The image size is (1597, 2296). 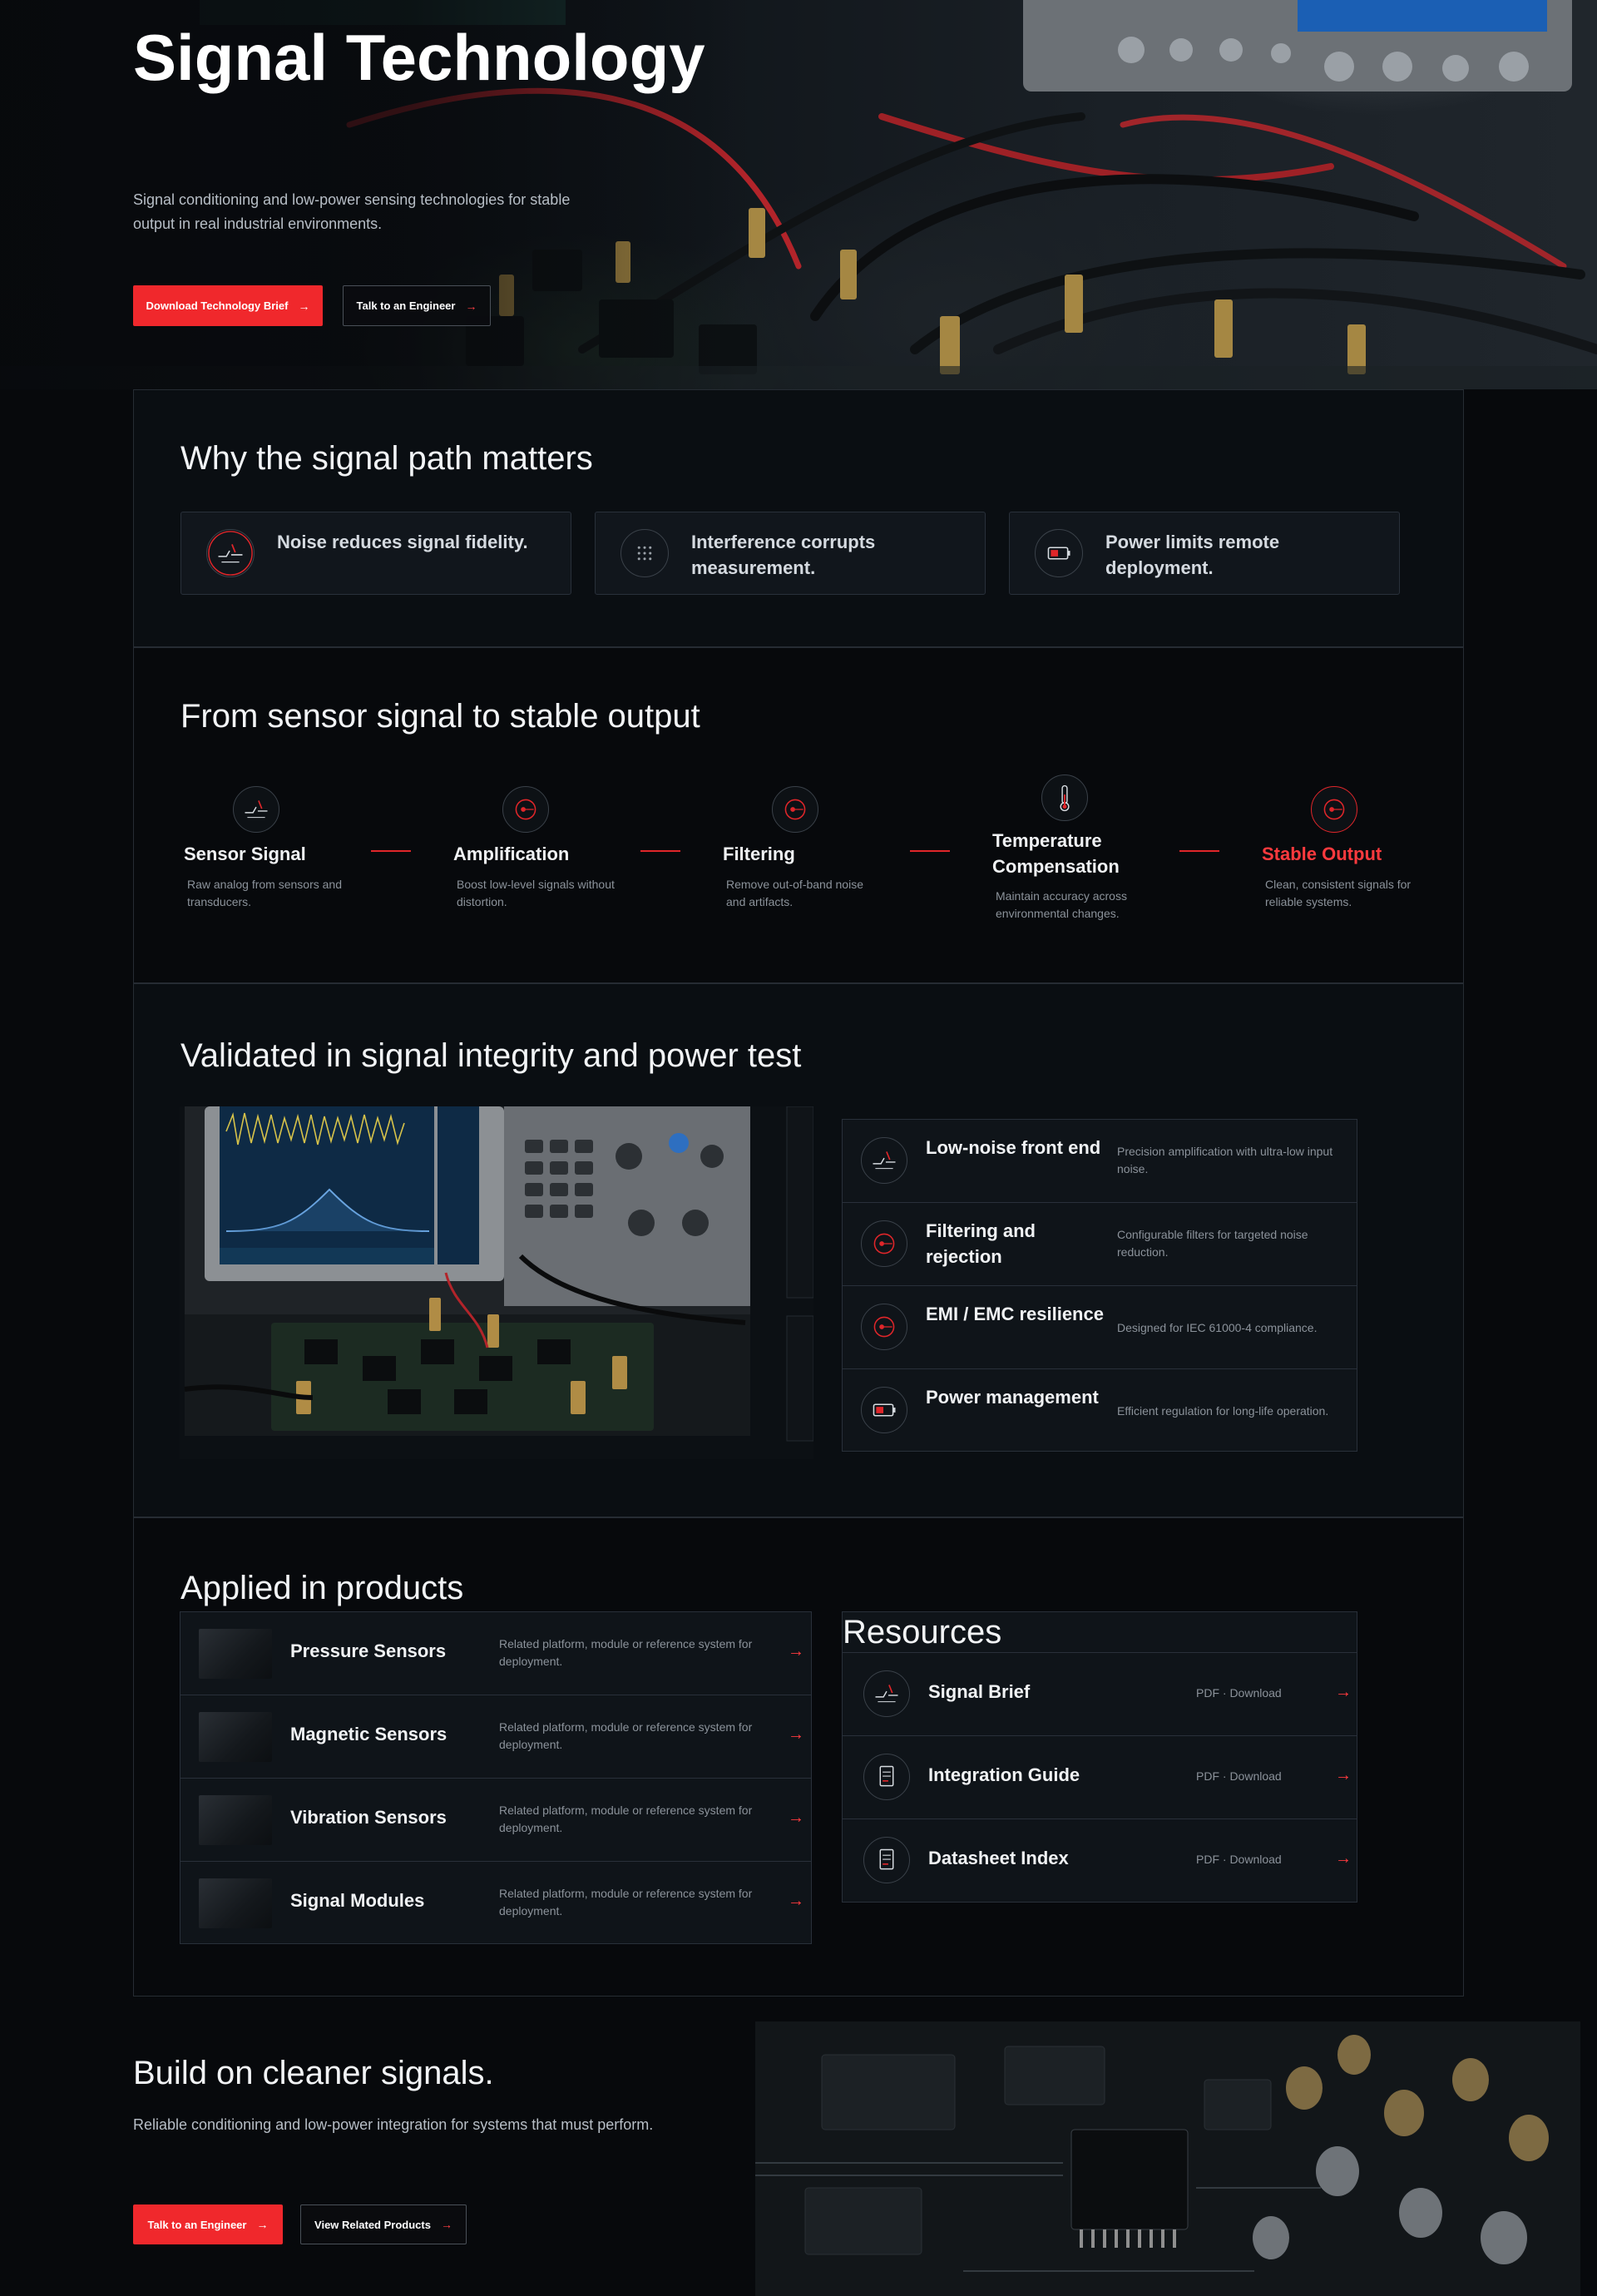 What do you see at coordinates (208, 2224) in the screenshot?
I see `talk-engineer-cta-button: Talk to an Engineer →` at bounding box center [208, 2224].